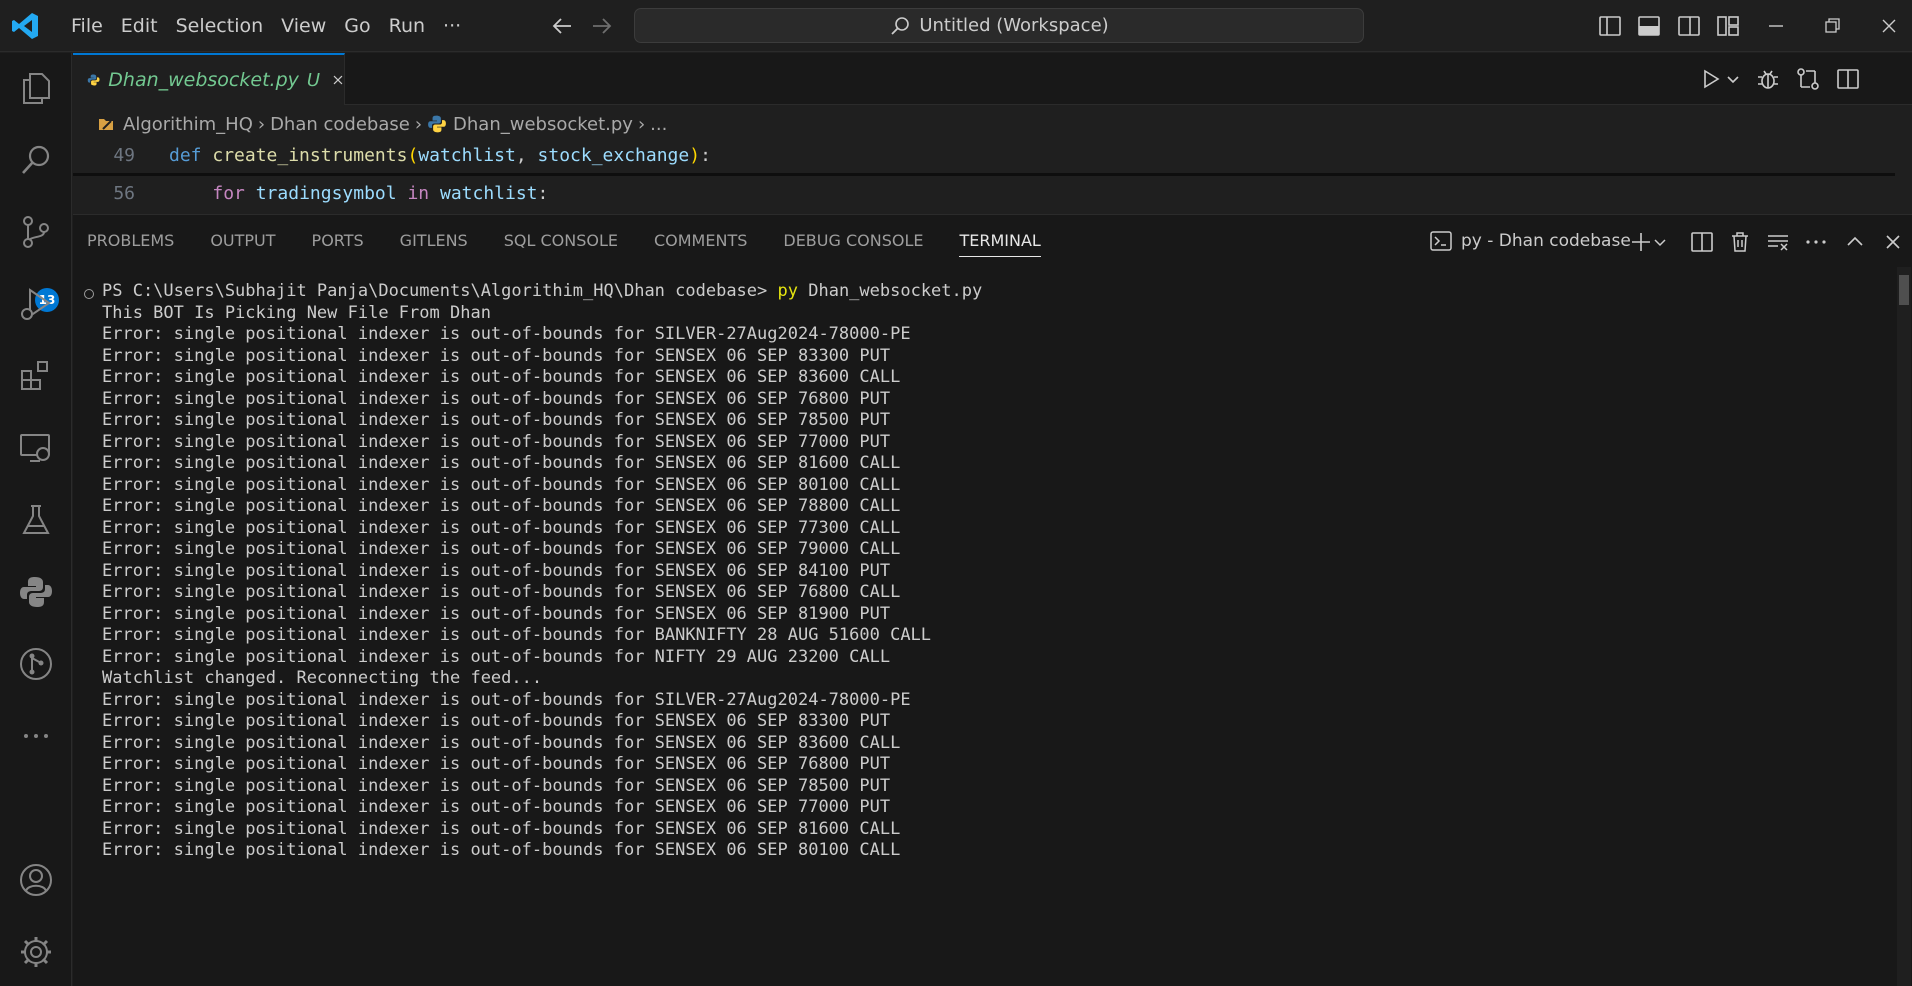 The height and width of the screenshot is (986, 1912). What do you see at coordinates (310, 155) in the screenshot?
I see `function-name: create_instruments` at bounding box center [310, 155].